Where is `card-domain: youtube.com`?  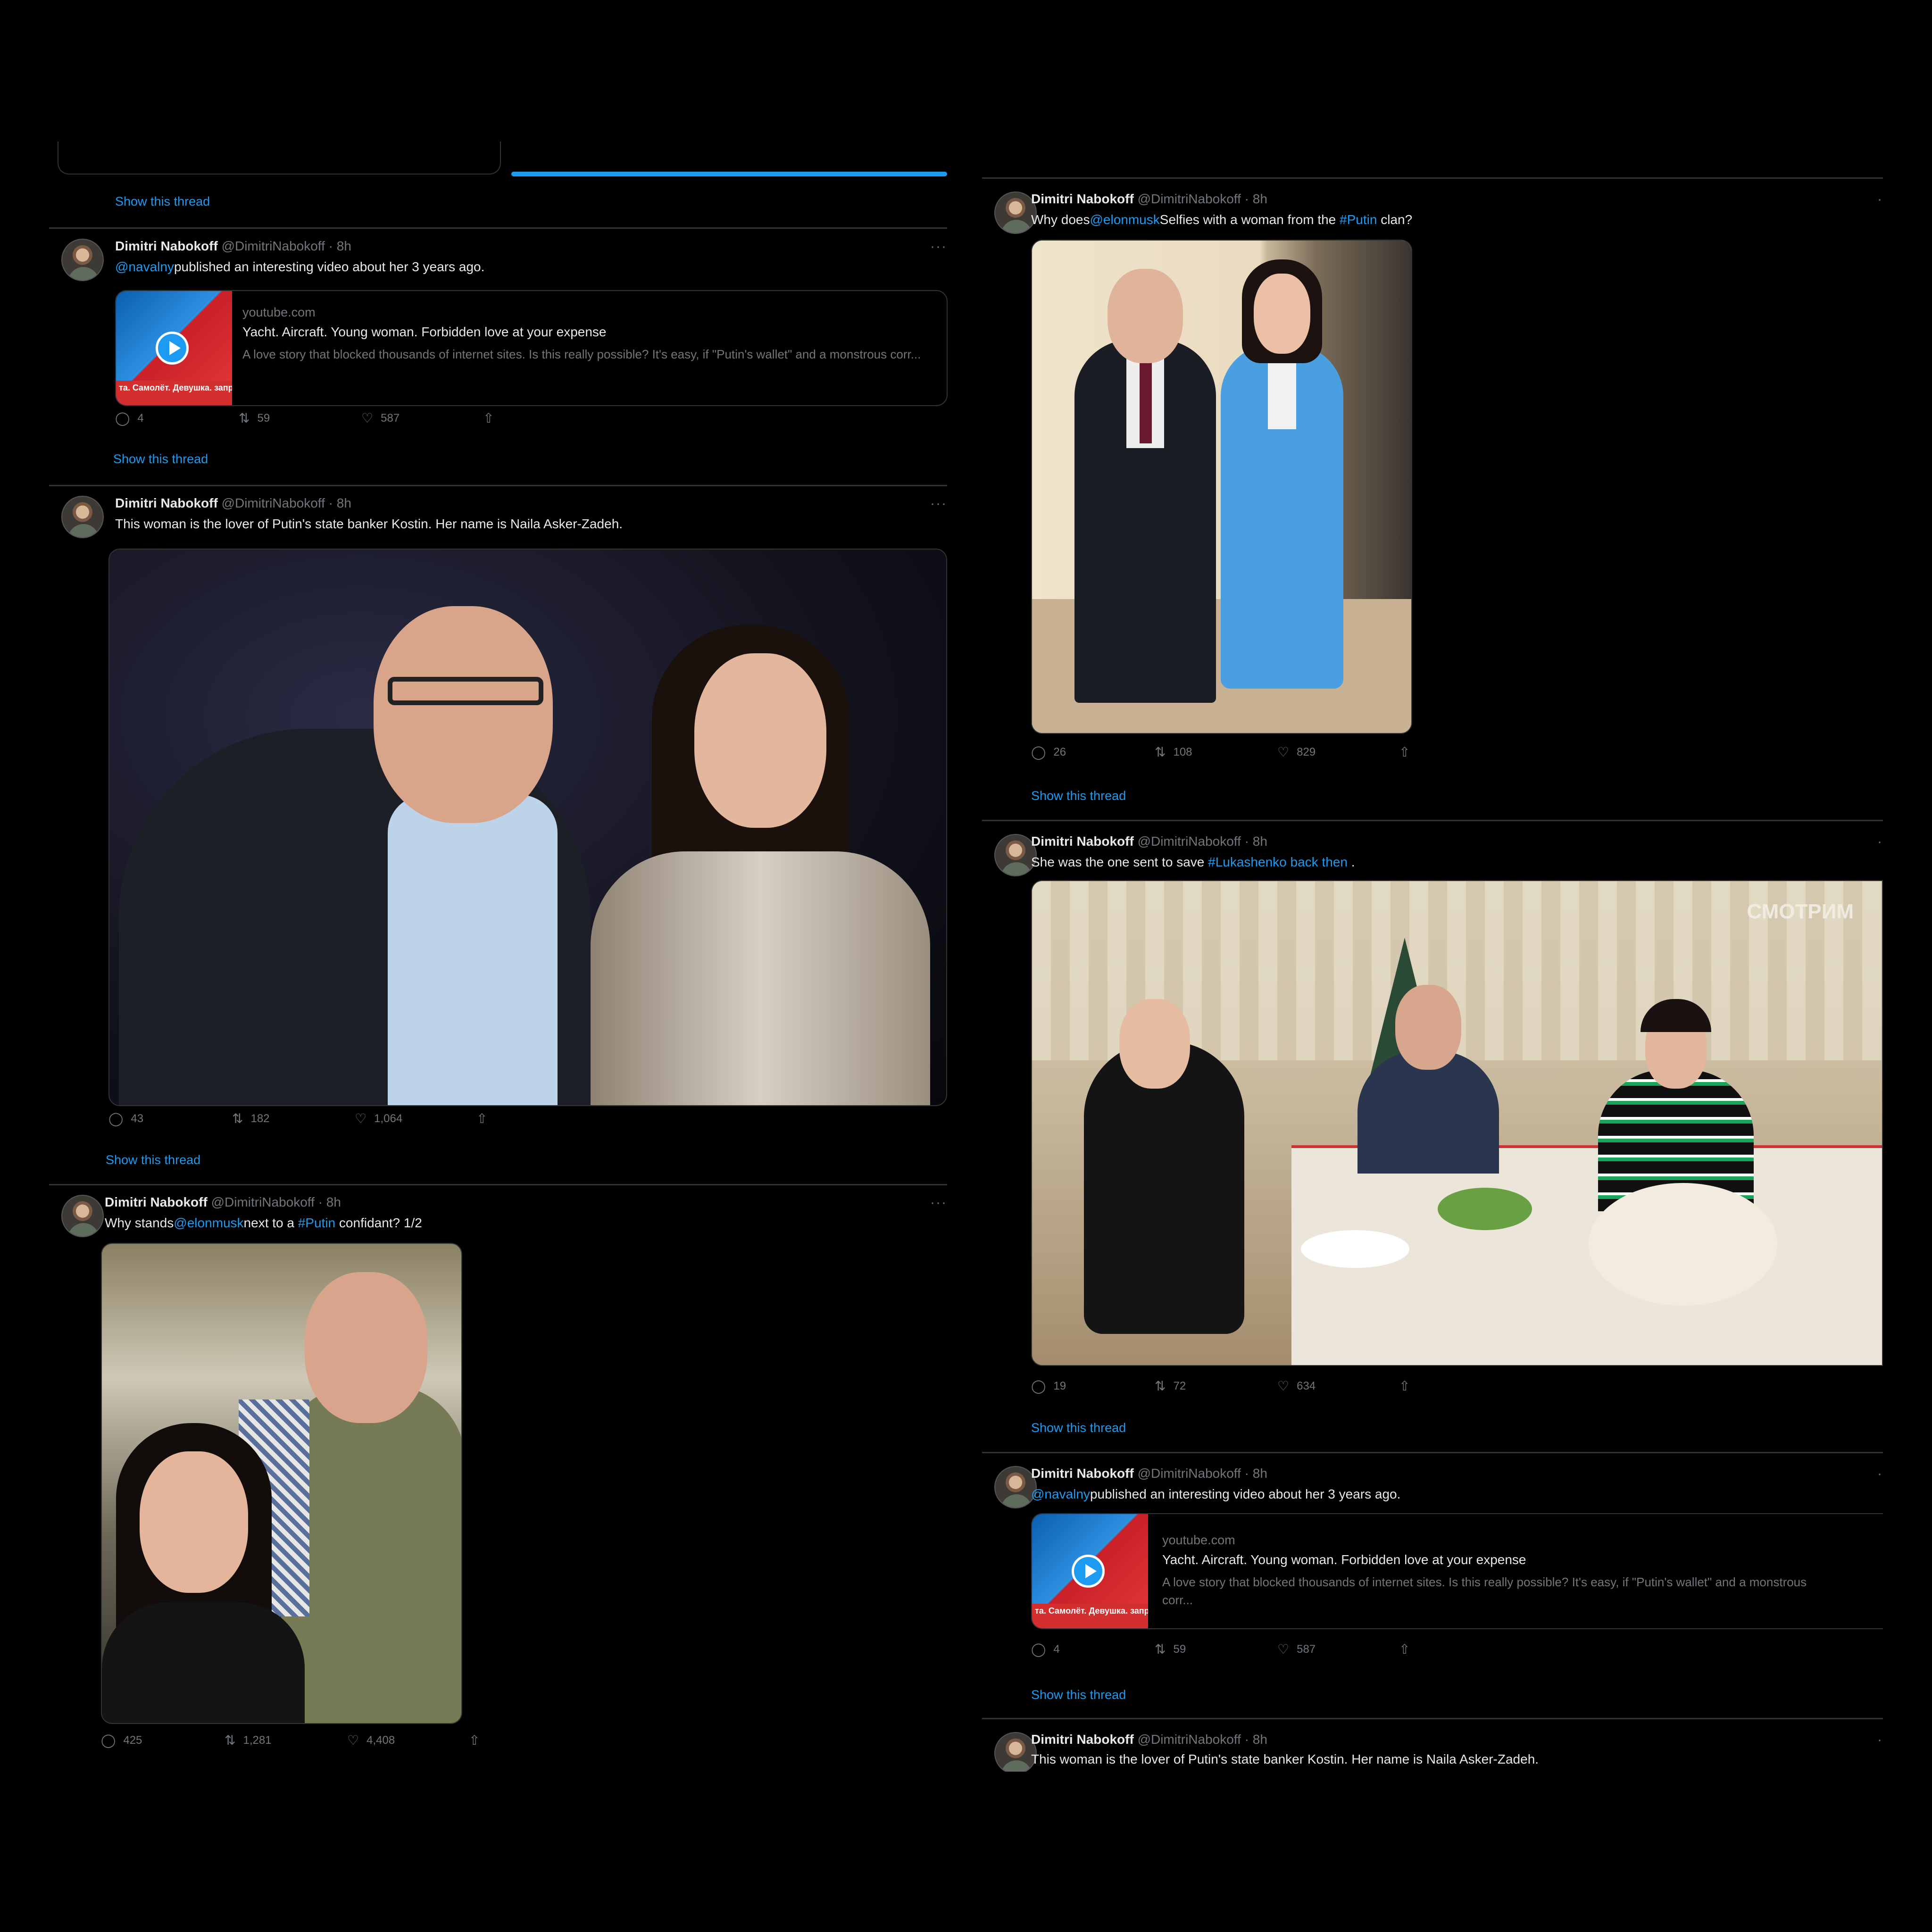
card-domain: youtube.com is located at coordinates (1199, 1540).